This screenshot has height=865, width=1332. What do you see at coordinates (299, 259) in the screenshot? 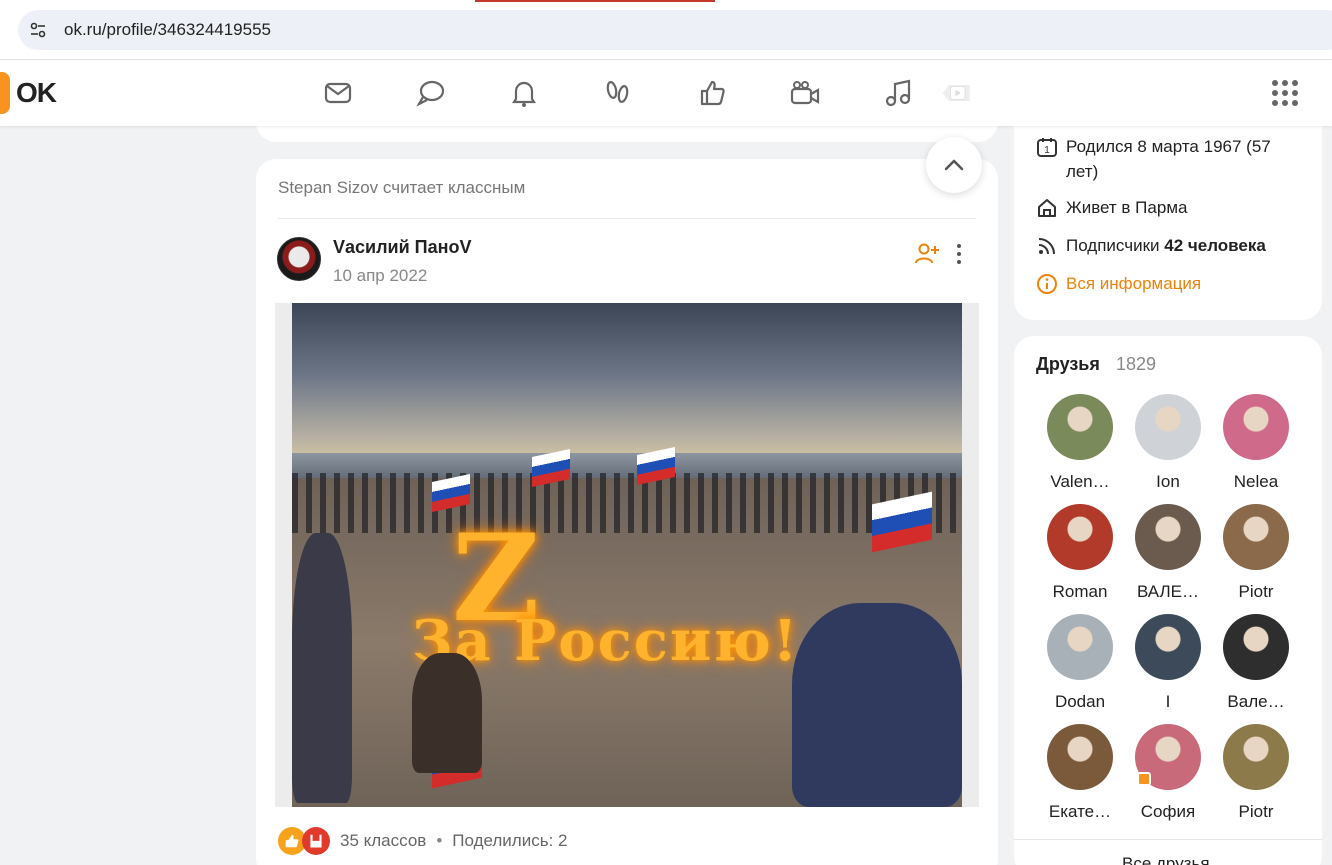
I see `author-avatar` at bounding box center [299, 259].